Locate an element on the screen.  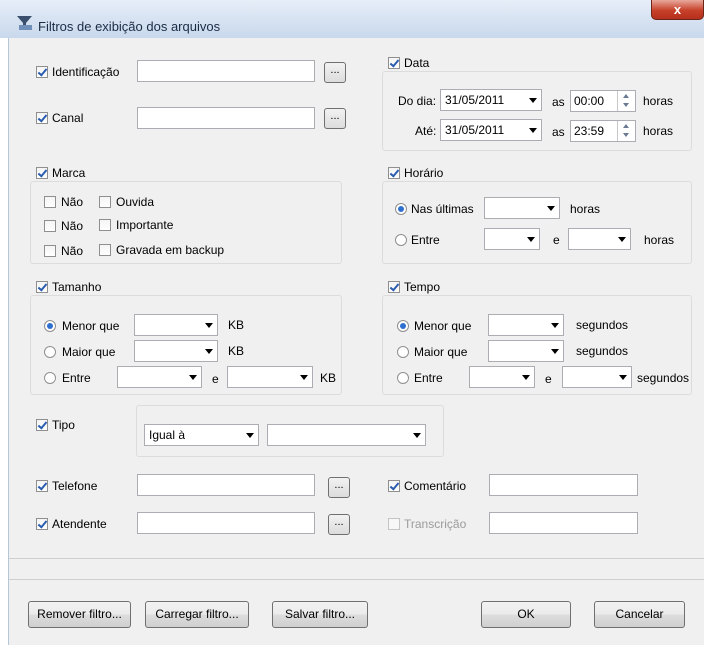
transcricao-label: Transcrição is located at coordinates (435, 524).